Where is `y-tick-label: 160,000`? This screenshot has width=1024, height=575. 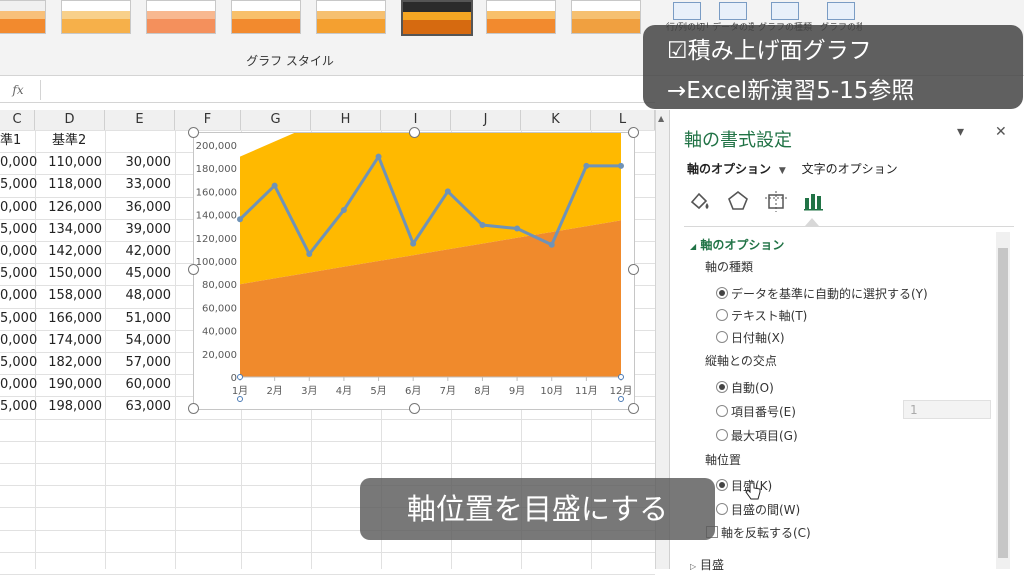 y-tick-label: 160,000 is located at coordinates (216, 192).